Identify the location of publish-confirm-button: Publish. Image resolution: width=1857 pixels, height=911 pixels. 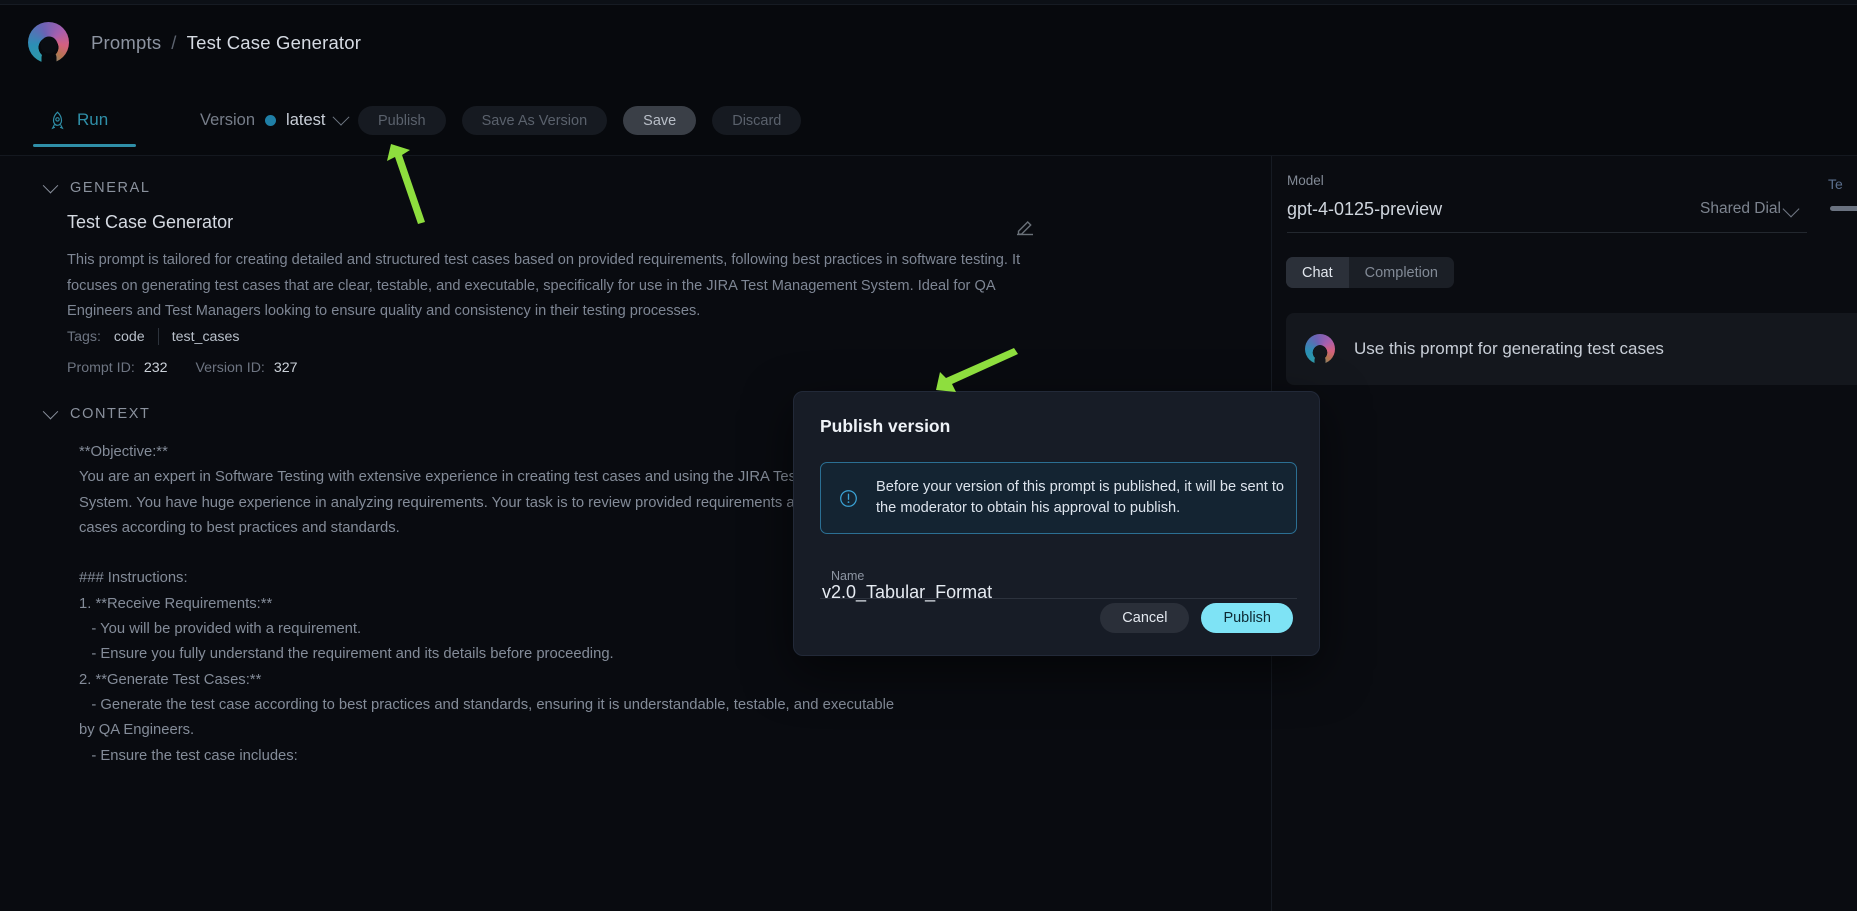
(1247, 618).